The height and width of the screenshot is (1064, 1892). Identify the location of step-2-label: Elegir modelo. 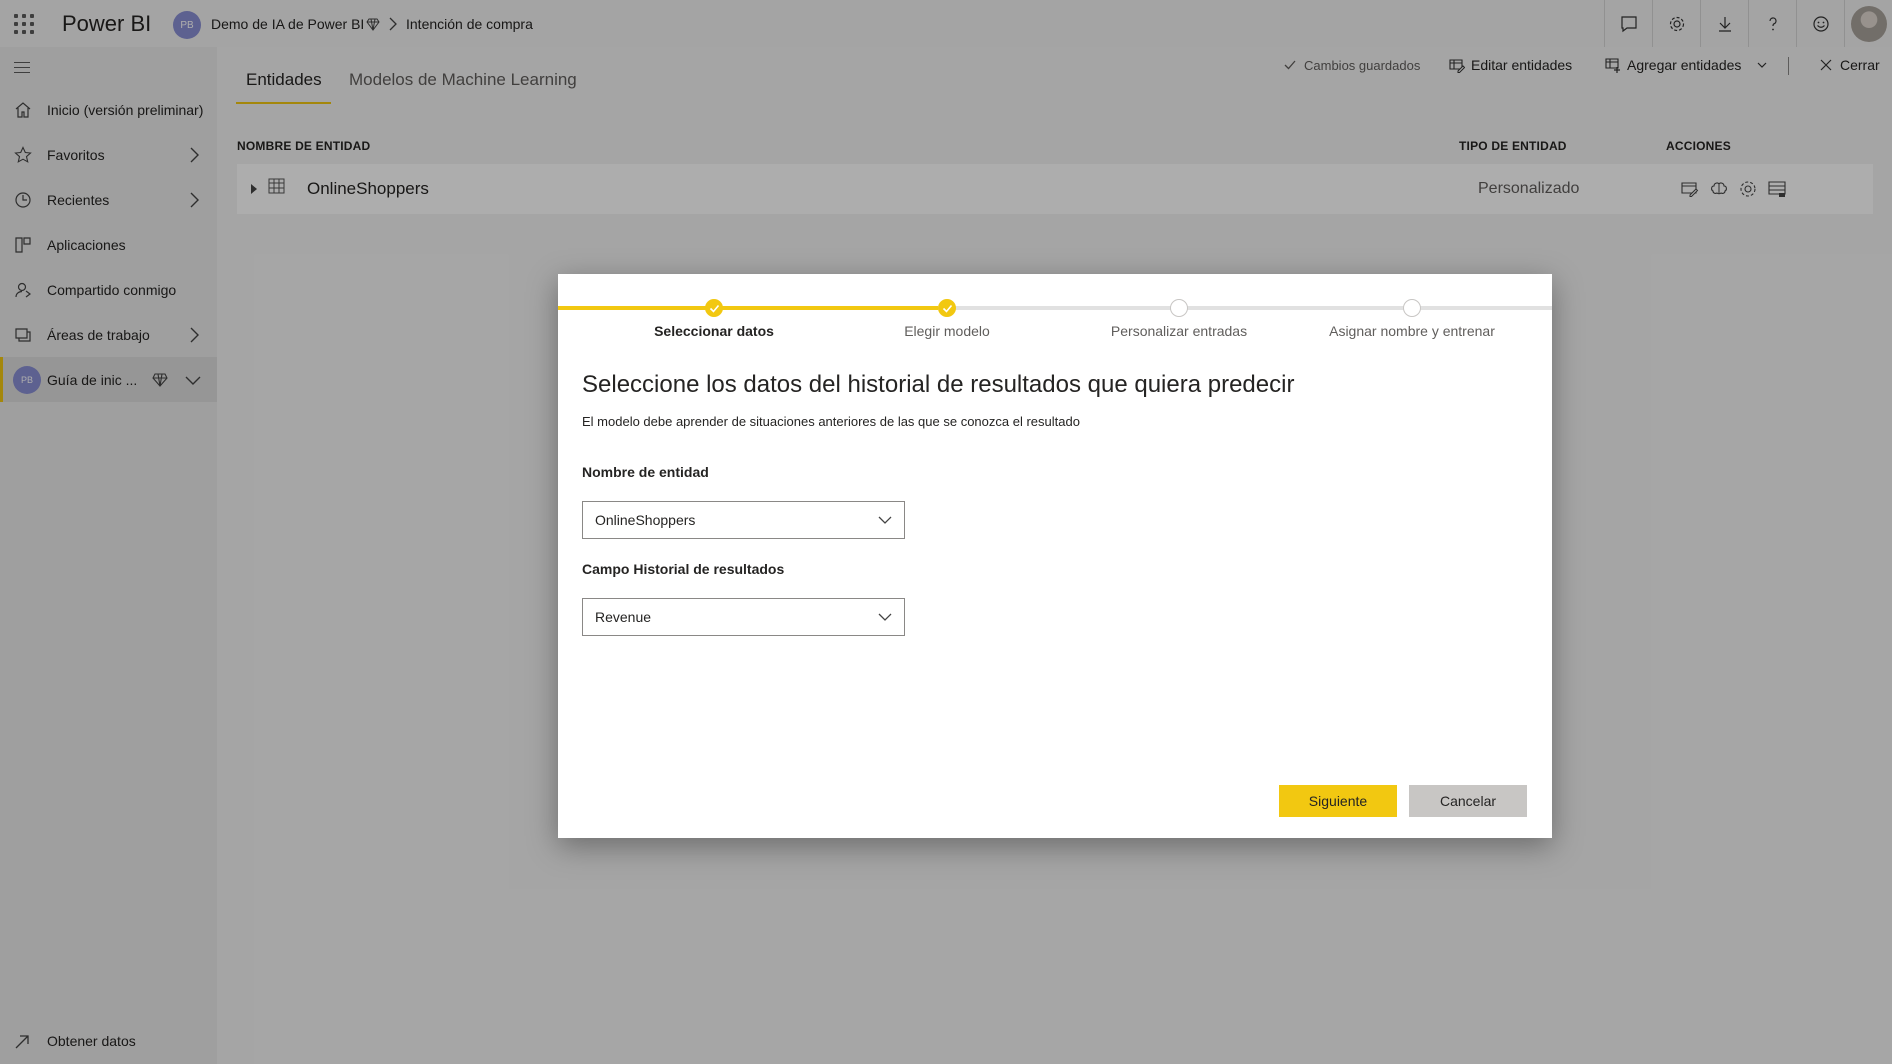
(947, 331).